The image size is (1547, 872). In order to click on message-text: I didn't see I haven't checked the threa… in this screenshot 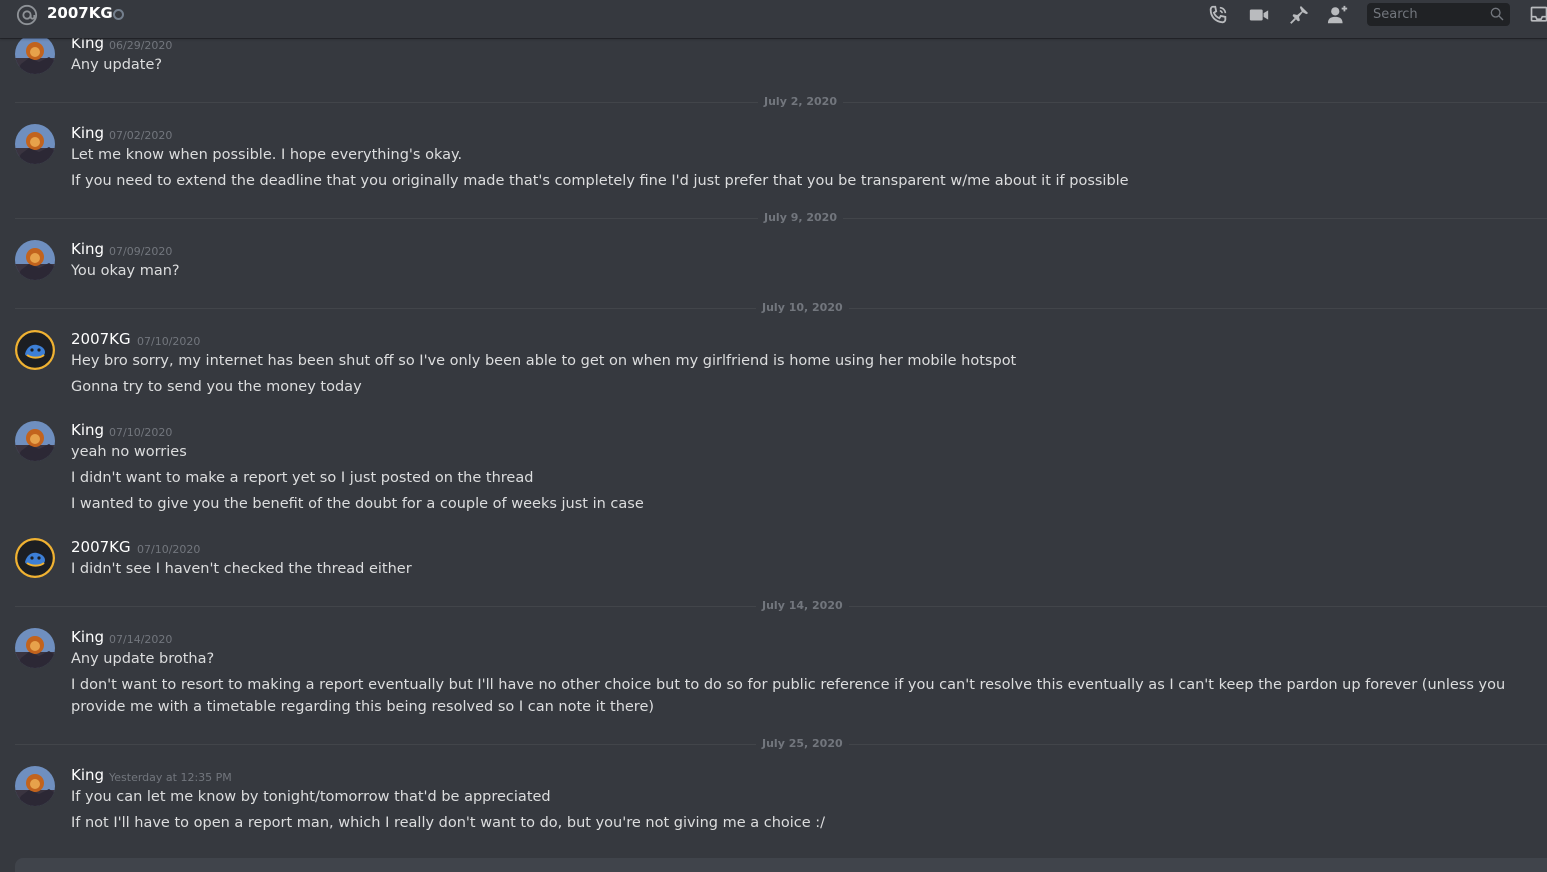, I will do `click(241, 569)`.